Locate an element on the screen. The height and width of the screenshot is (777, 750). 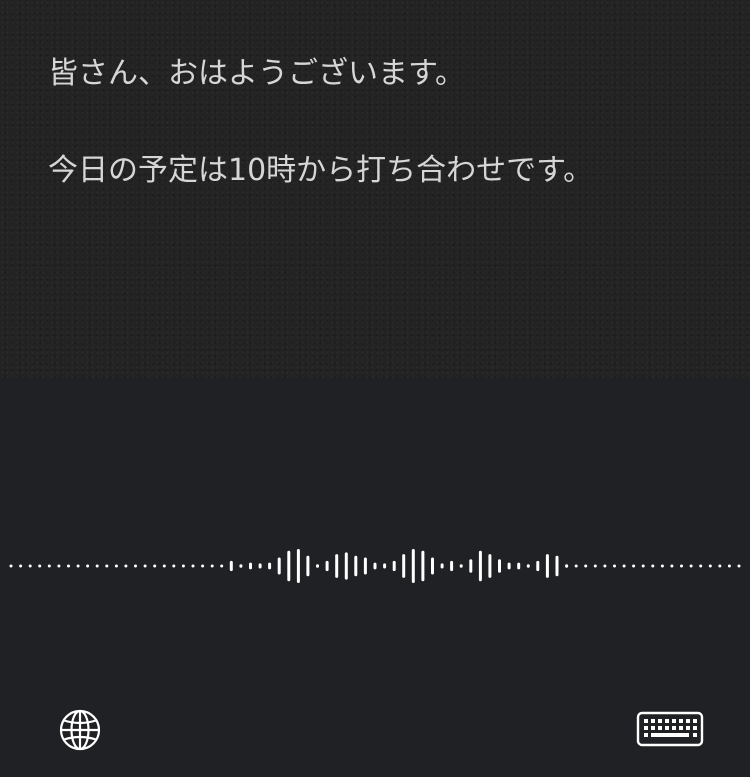
globe-icon is located at coordinates (80, 730).